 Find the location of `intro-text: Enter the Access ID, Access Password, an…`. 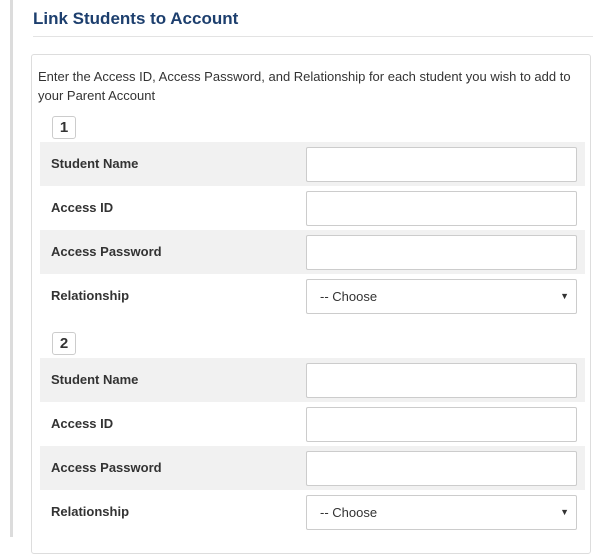

intro-text: Enter the Access ID, Access Password, an… is located at coordinates (304, 86).